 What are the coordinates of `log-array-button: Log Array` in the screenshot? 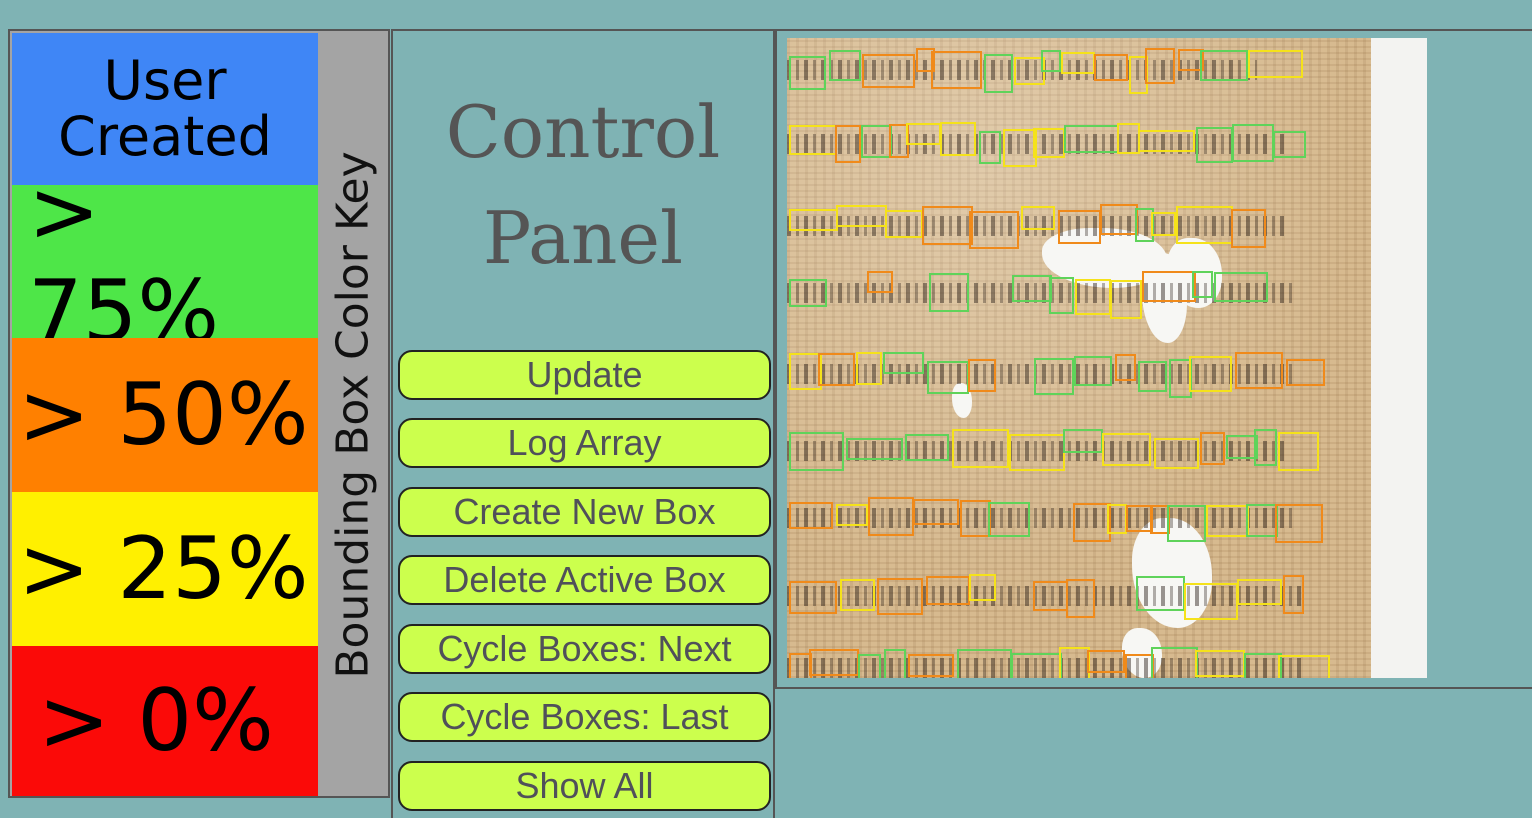 It's located at (584, 443).